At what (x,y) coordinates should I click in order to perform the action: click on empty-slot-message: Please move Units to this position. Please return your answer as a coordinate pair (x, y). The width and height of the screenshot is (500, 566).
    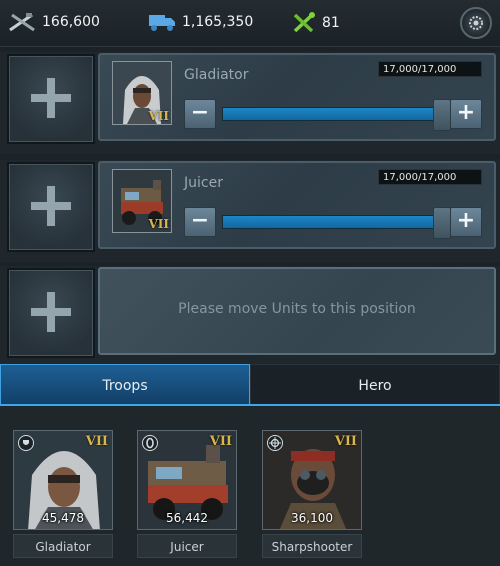
    Looking at the image, I should click on (297, 309).